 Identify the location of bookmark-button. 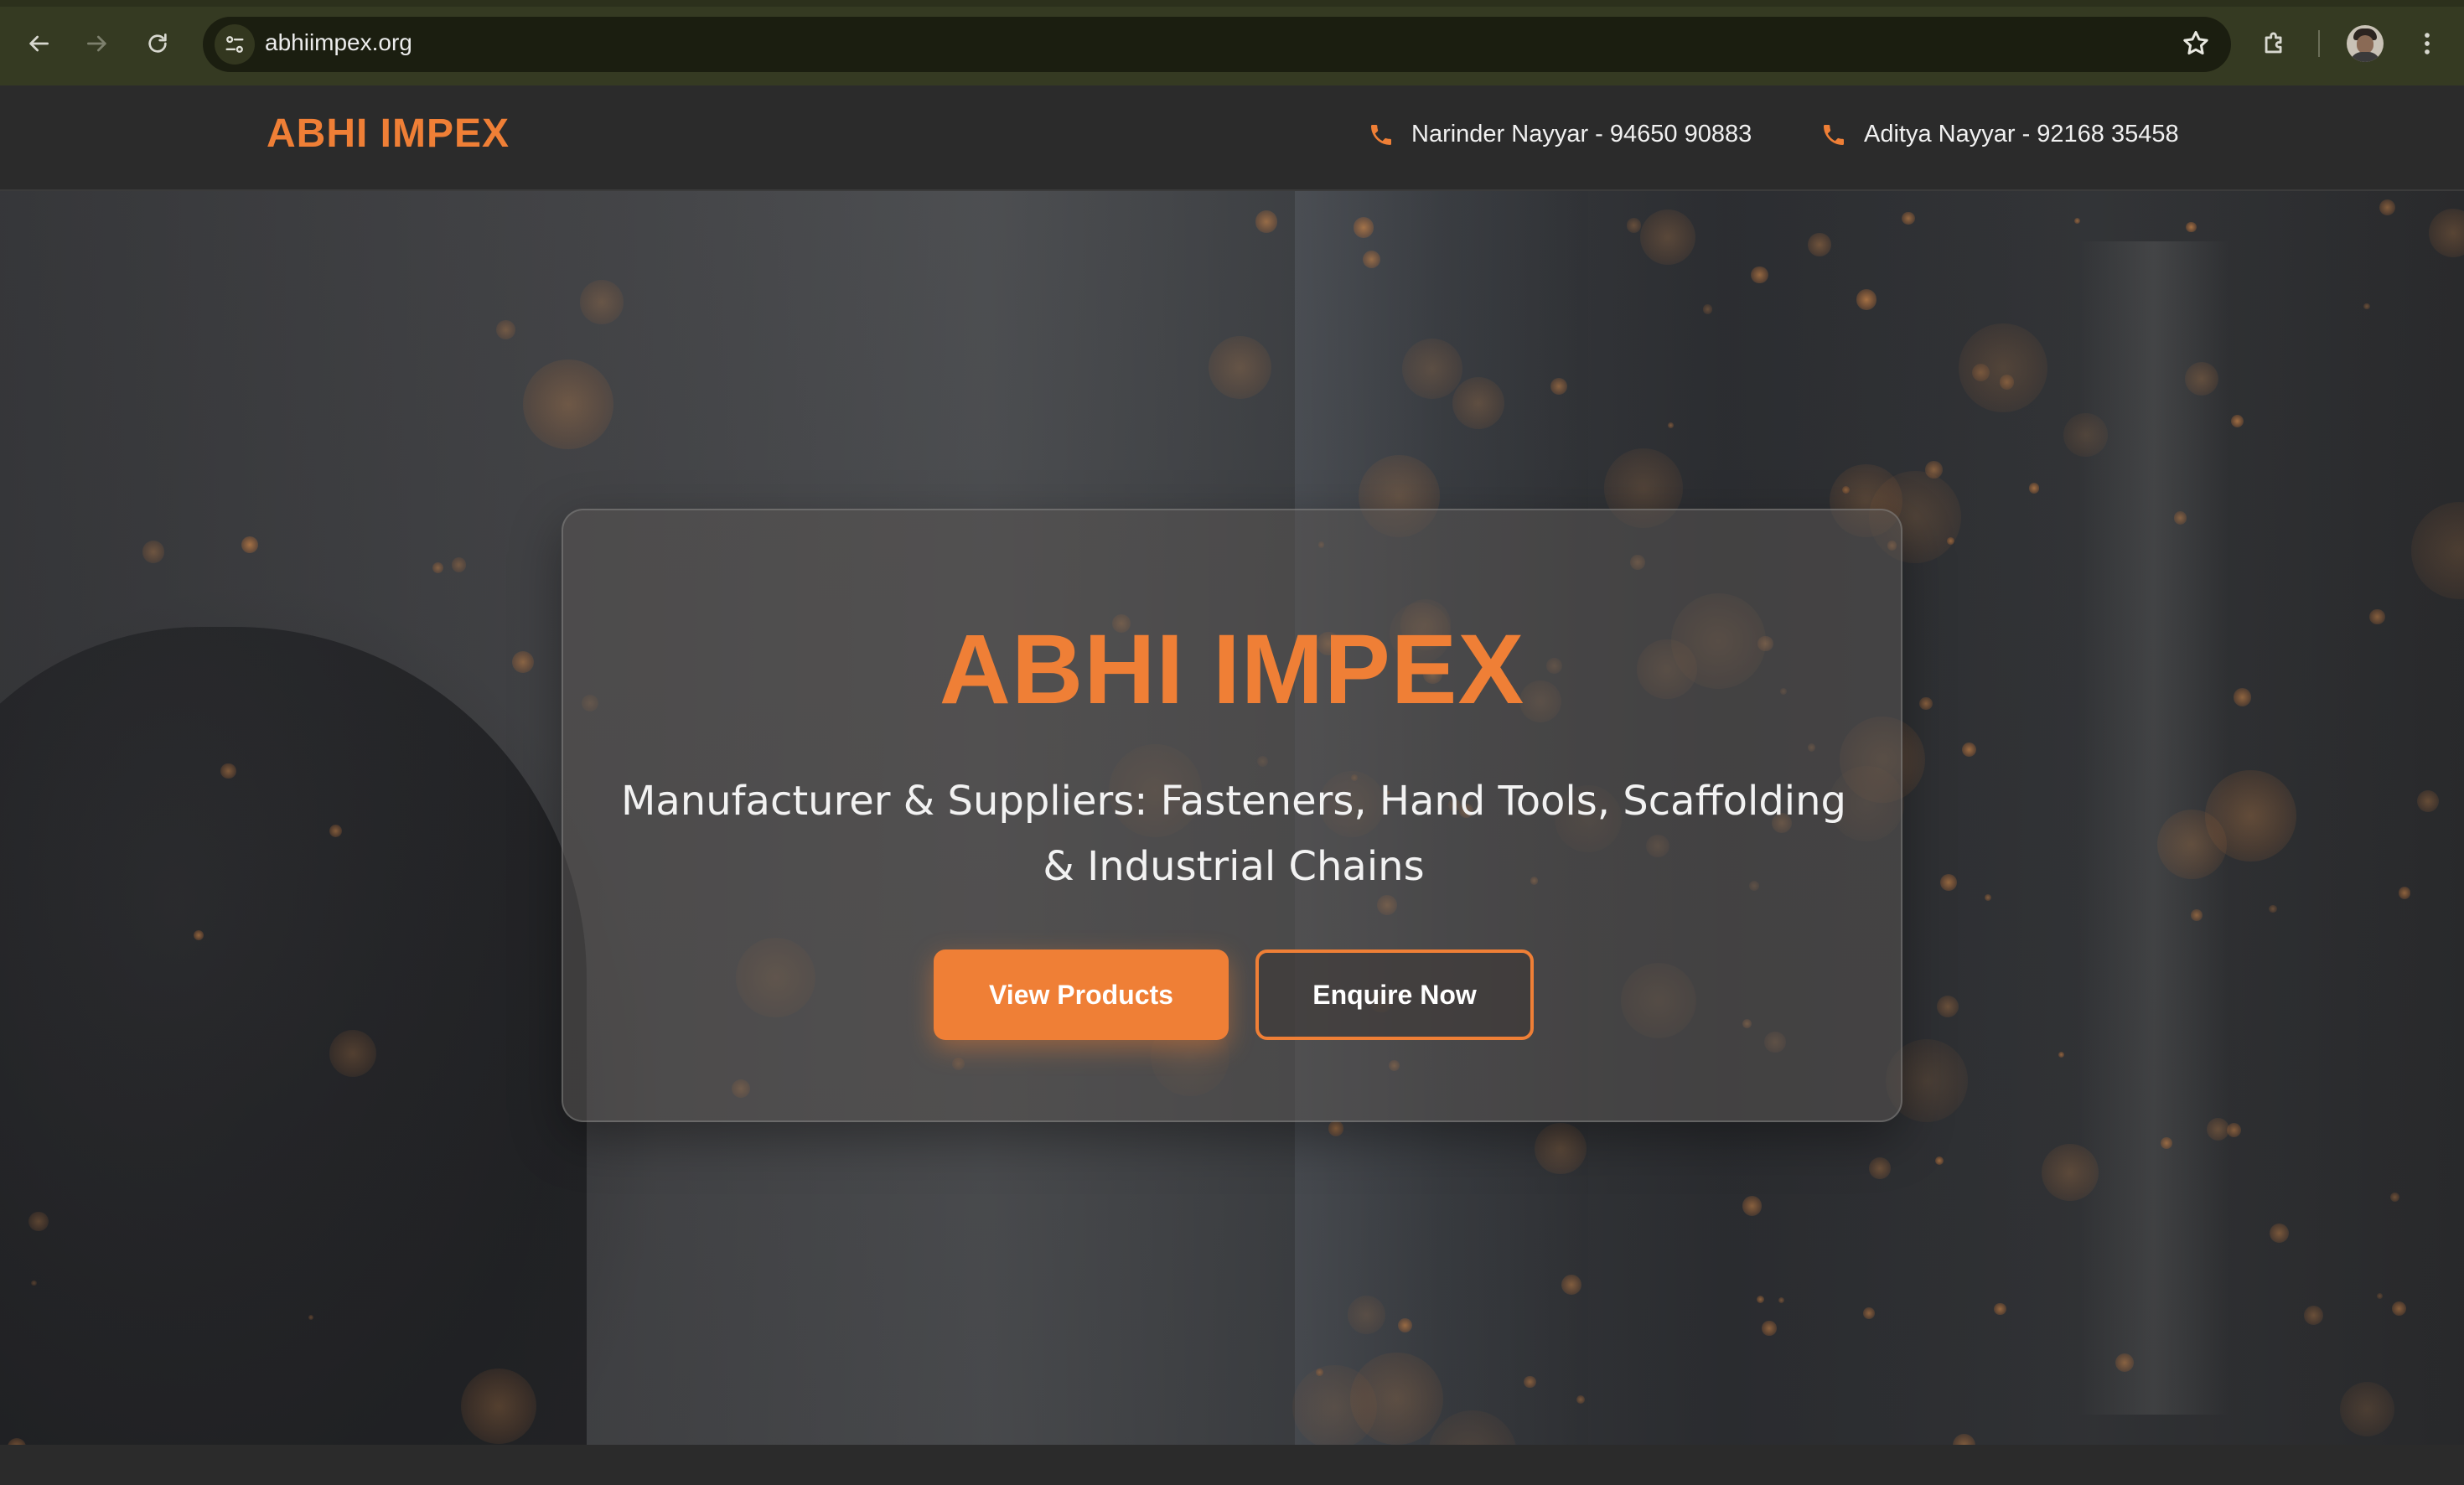
(2197, 44).